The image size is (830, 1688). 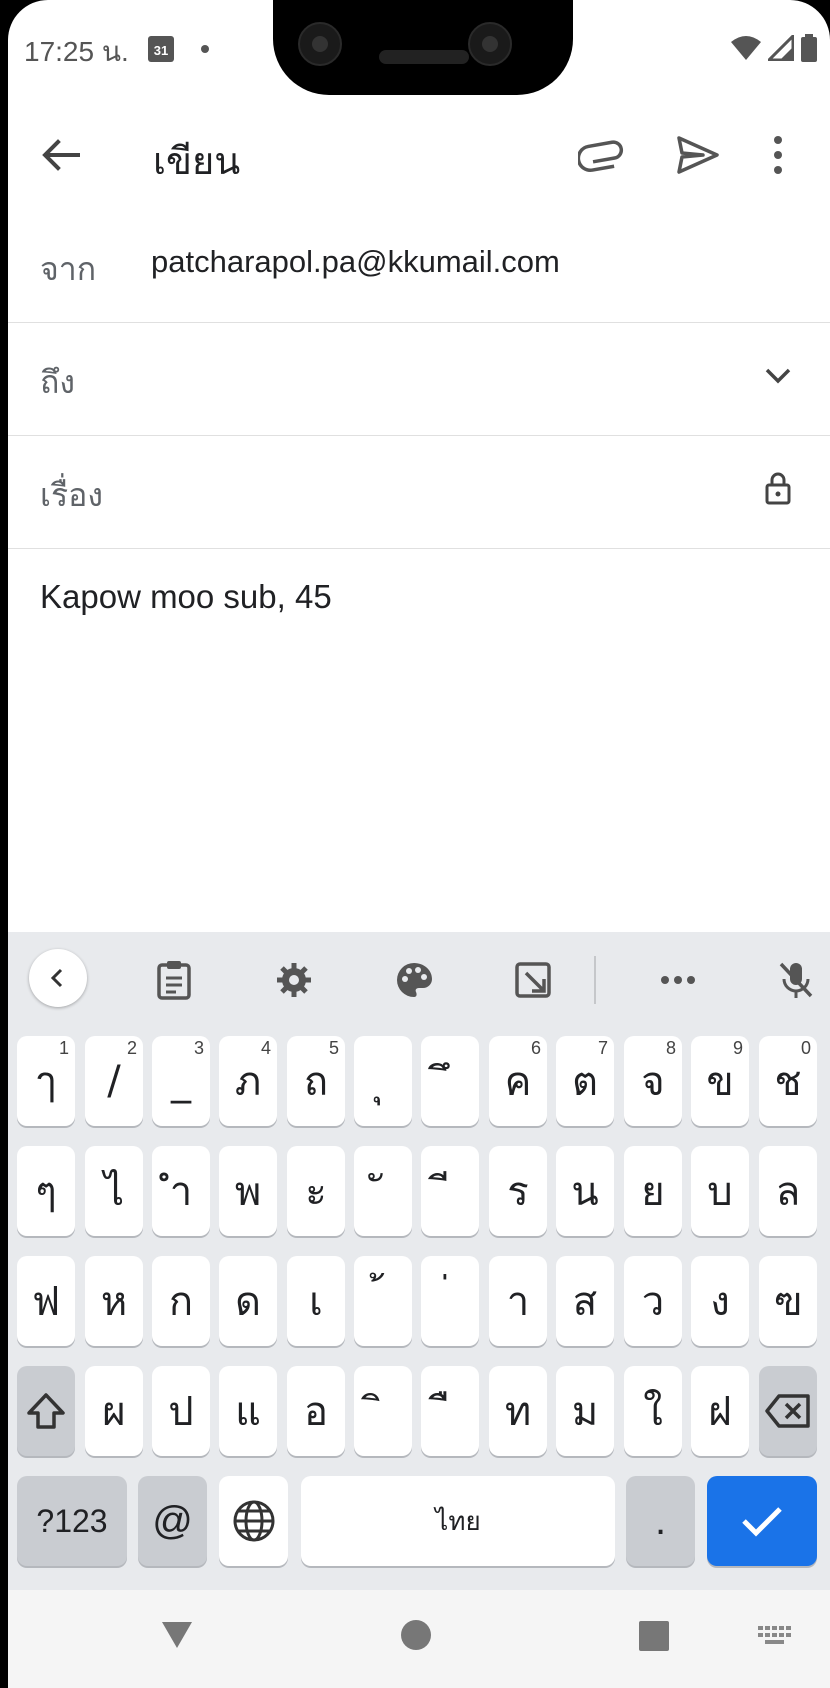 What do you see at coordinates (72, 1521) in the screenshot?
I see `symbols-key: ?123` at bounding box center [72, 1521].